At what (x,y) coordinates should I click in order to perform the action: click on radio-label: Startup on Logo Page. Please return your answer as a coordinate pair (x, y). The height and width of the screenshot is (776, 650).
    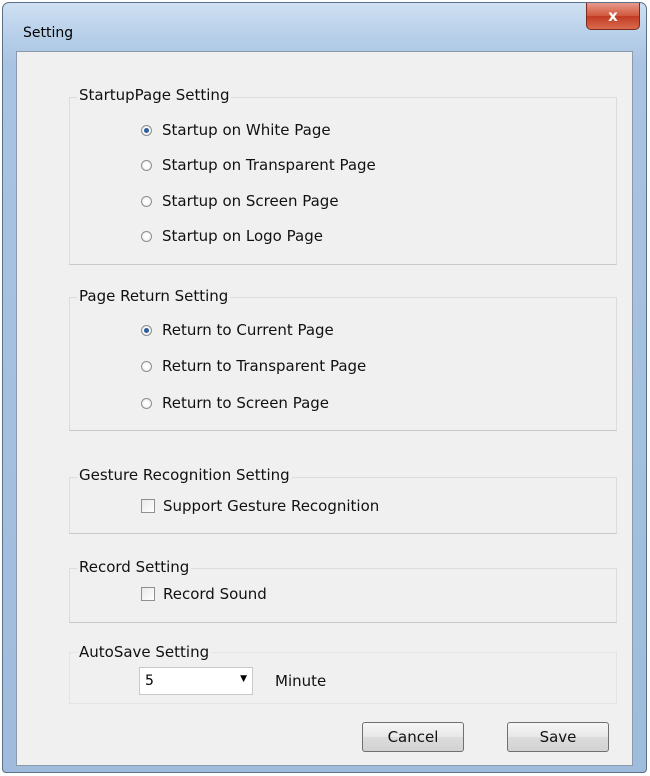
    Looking at the image, I should click on (242, 236).